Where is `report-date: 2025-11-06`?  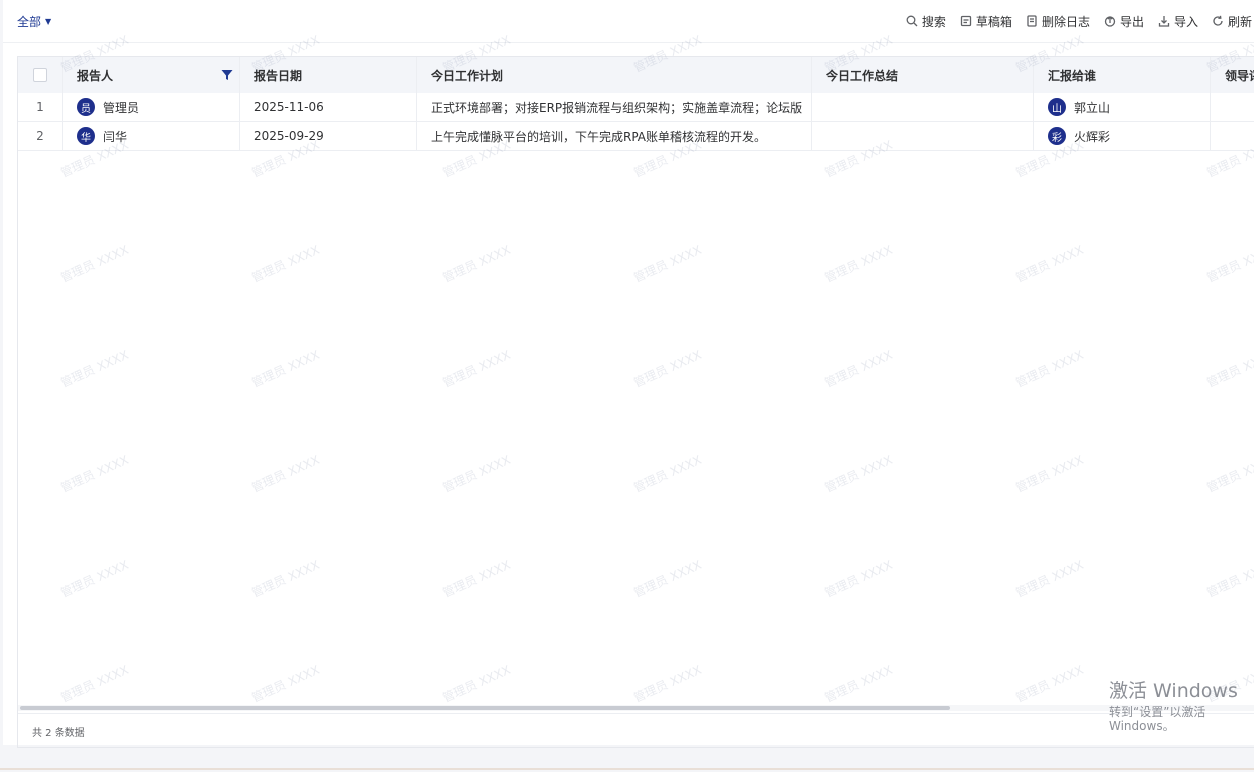
report-date: 2025-11-06 is located at coordinates (289, 107).